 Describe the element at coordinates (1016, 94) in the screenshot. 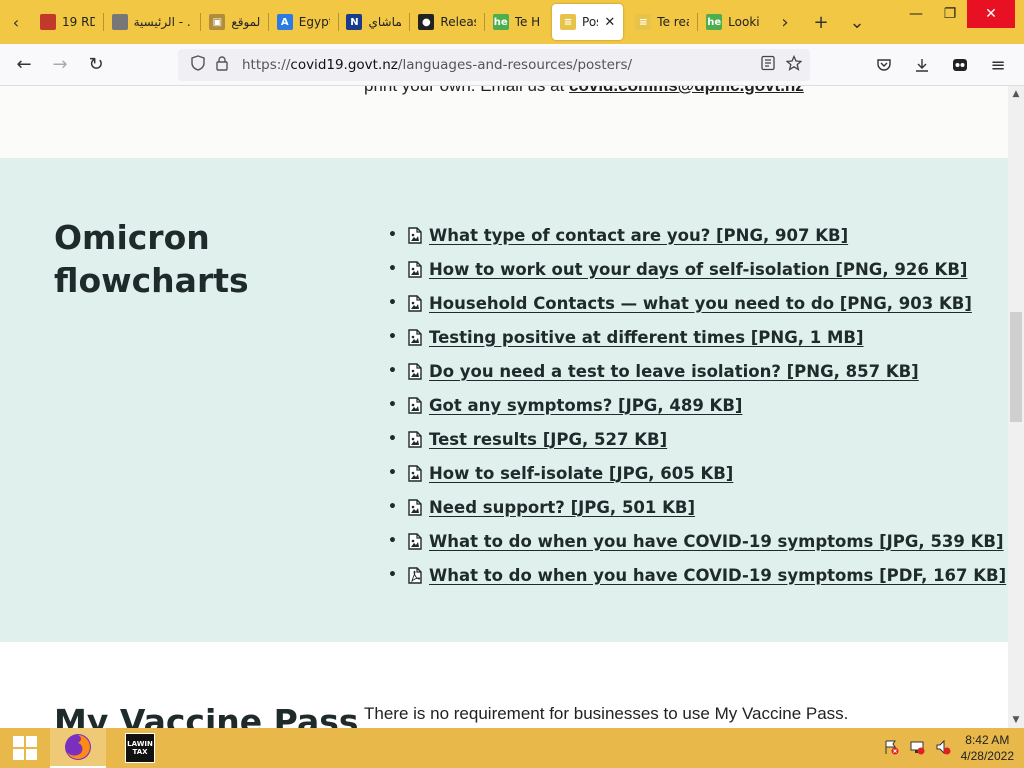

I see `scroll-up-icon: ▲` at that location.